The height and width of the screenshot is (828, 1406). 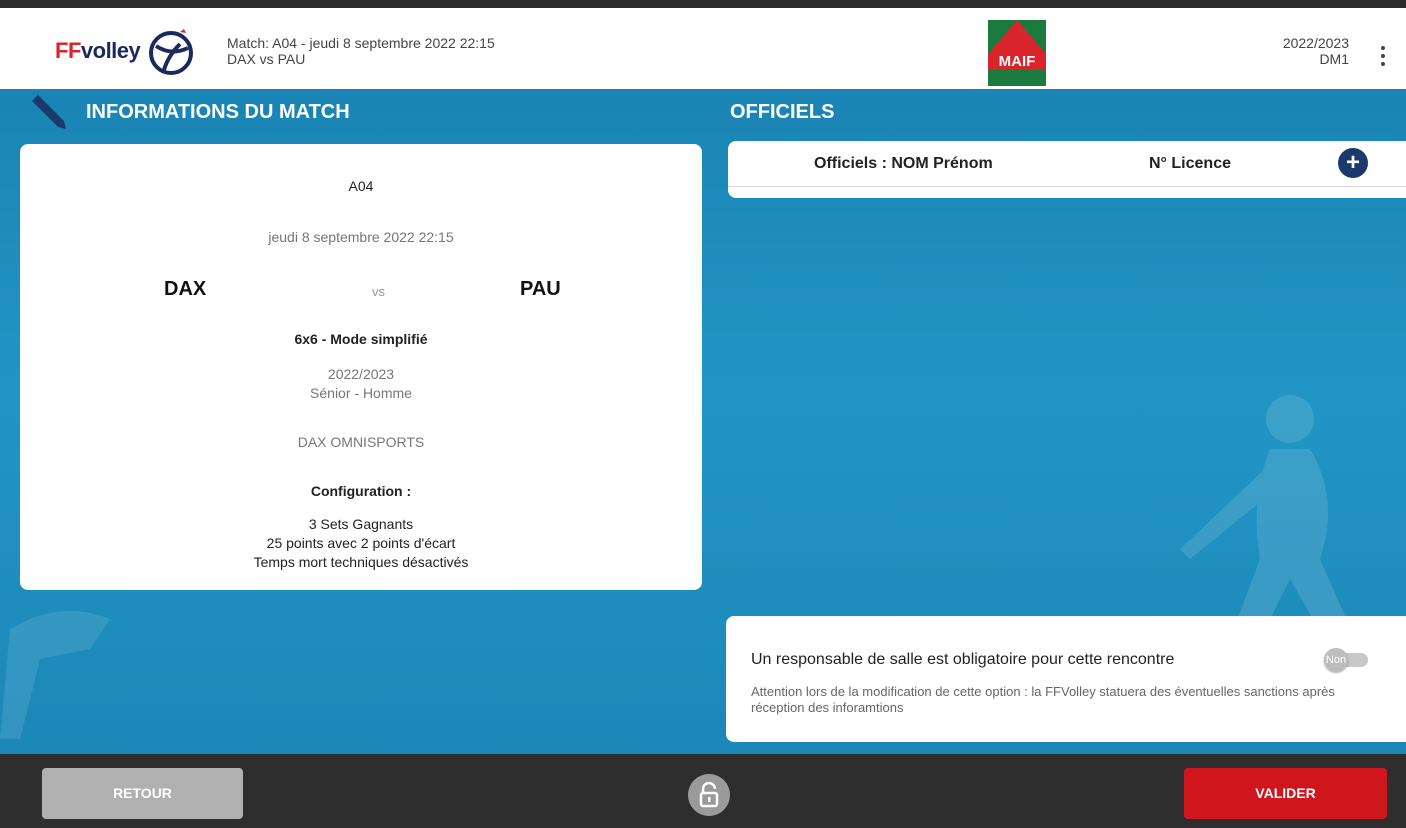 I want to click on validate-button: VALIDER, so click(x=1285, y=793).